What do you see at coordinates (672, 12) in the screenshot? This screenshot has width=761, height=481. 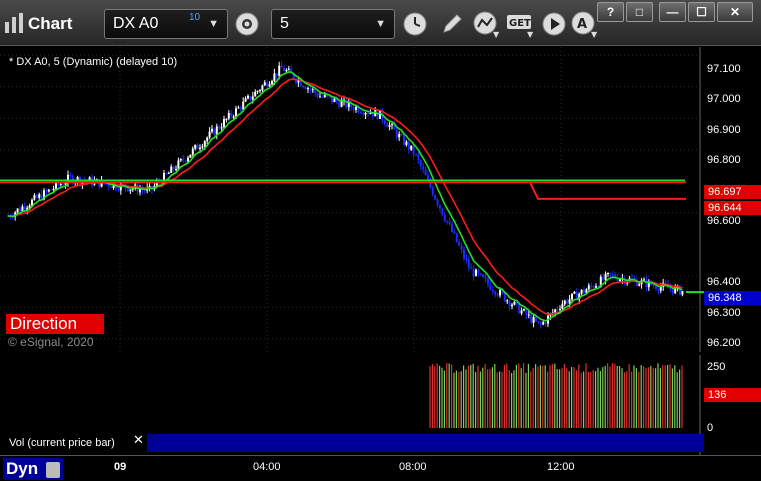 I see `minimize-button: —` at bounding box center [672, 12].